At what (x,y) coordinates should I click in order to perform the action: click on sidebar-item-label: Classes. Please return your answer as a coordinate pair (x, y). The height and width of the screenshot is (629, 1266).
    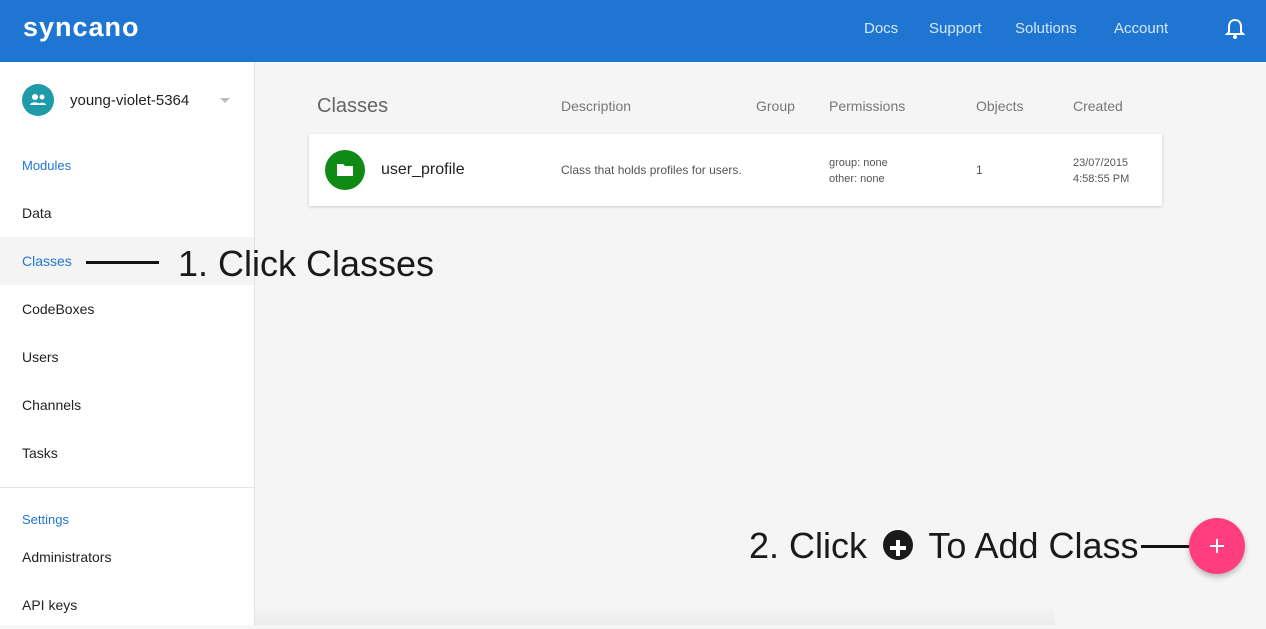
    Looking at the image, I should click on (47, 261).